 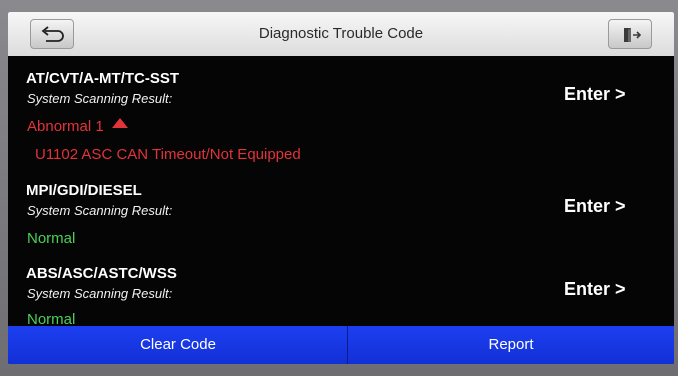 I want to click on dtc-code: U1102 ASC CAN Timeout/Not Equipped, so click(x=168, y=154).